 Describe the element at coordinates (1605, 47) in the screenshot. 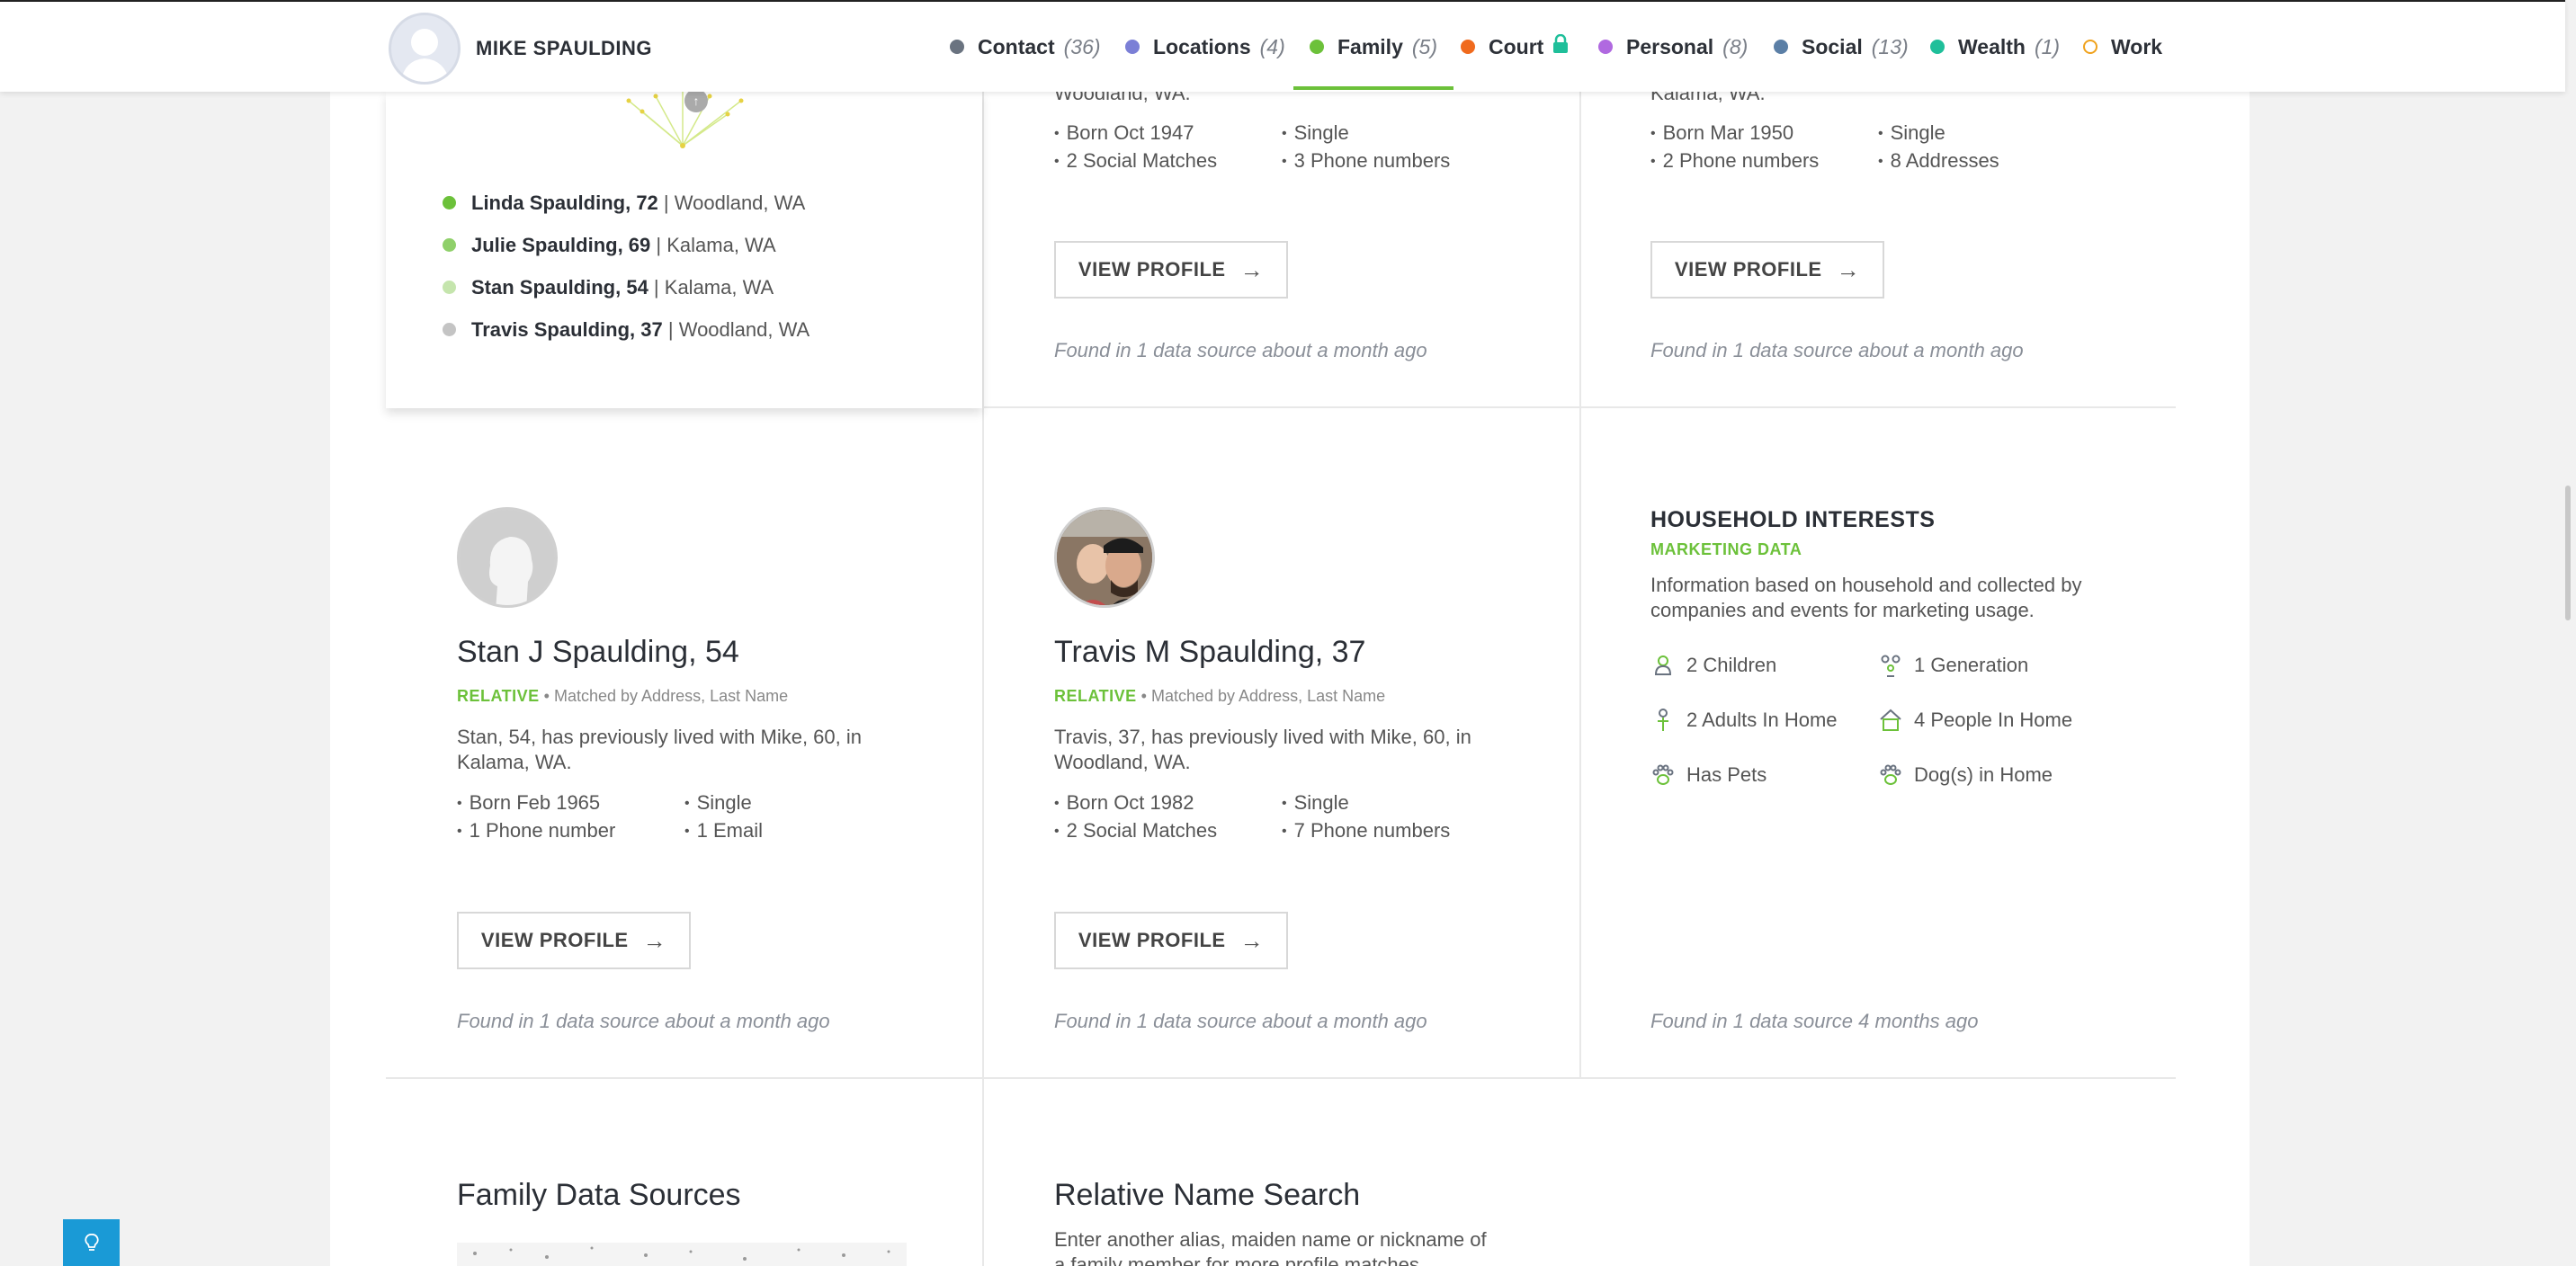

I see `personal-dot-icon` at that location.